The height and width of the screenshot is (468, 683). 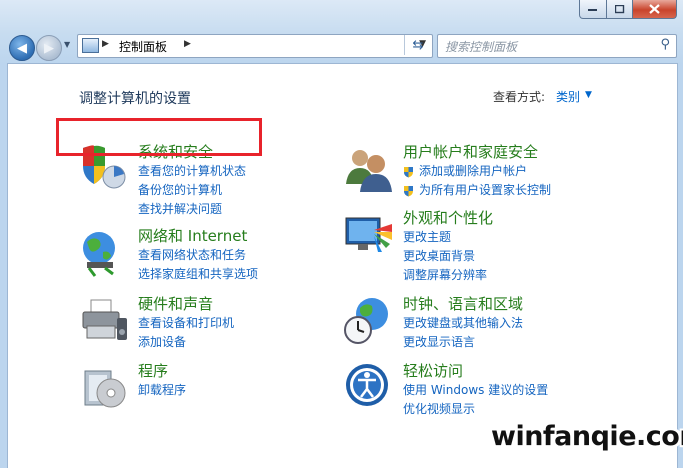 I want to click on link-homegroup-sharing: 选择家庭组和共享选项, so click(x=198, y=274).